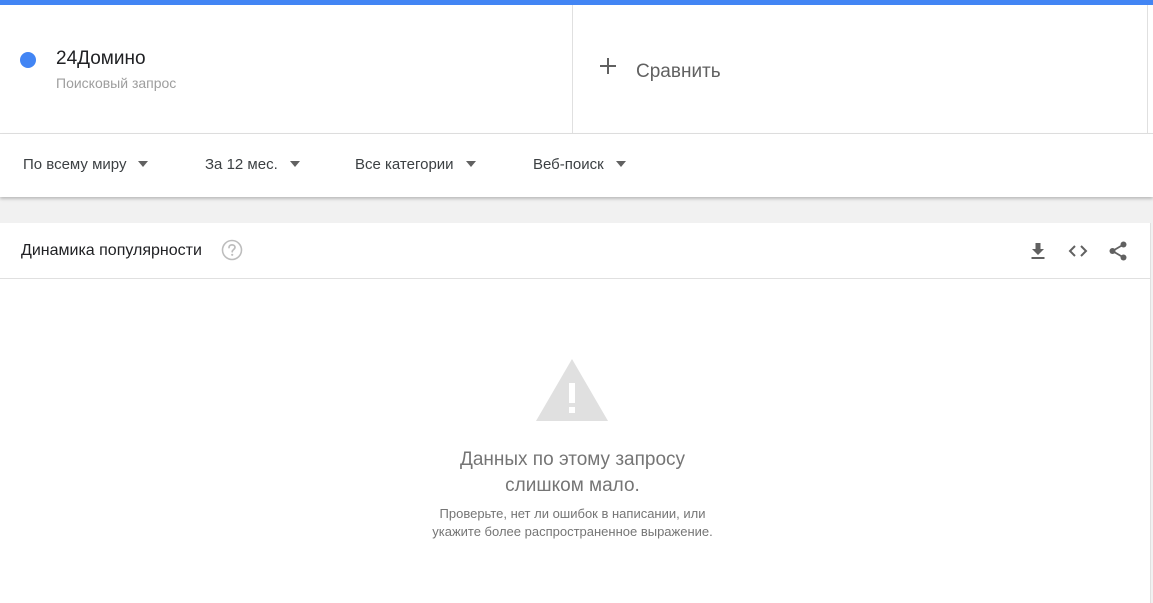 This screenshot has height=603, width=1153. I want to click on category-label: Все категории, so click(404, 164).